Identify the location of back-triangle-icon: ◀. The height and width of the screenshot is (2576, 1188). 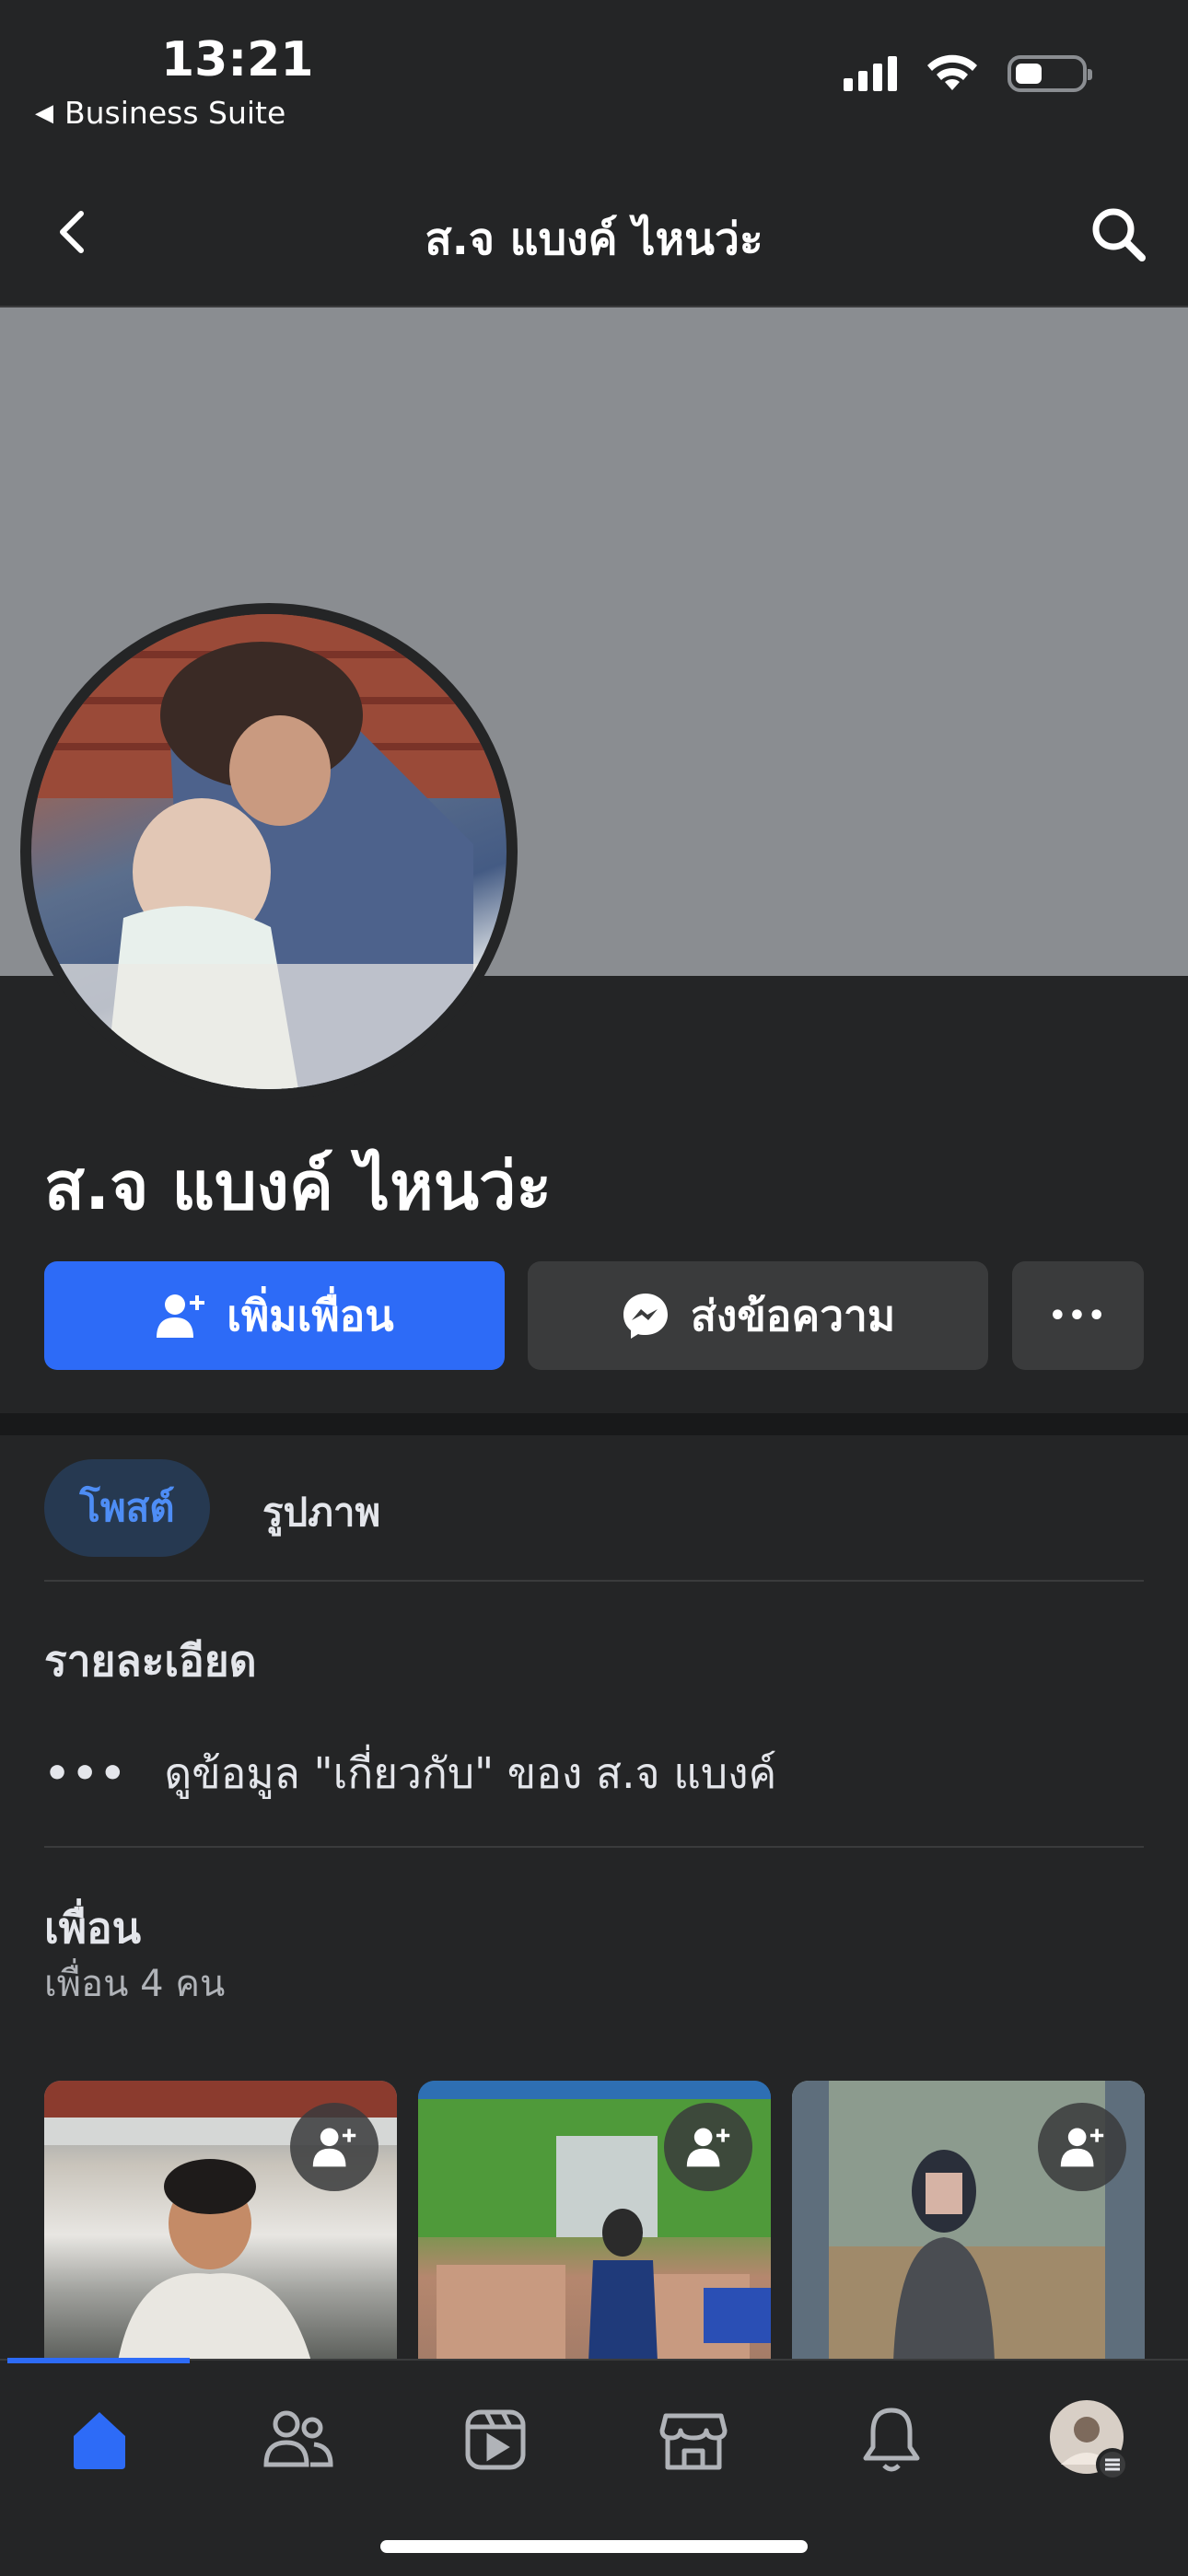
(44, 113).